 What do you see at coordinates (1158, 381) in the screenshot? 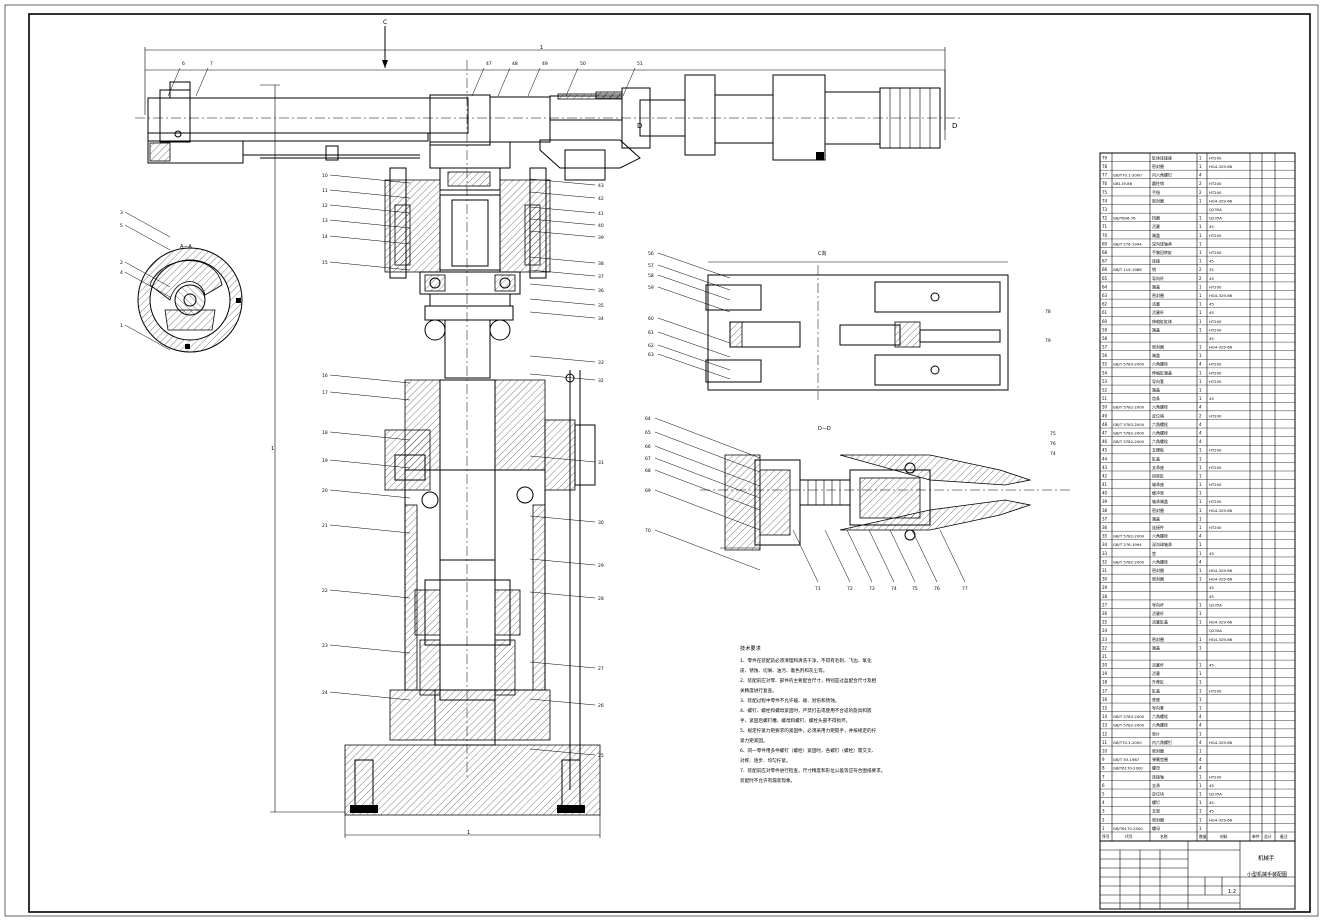
I see `part-name-53: 导向套` at bounding box center [1158, 381].